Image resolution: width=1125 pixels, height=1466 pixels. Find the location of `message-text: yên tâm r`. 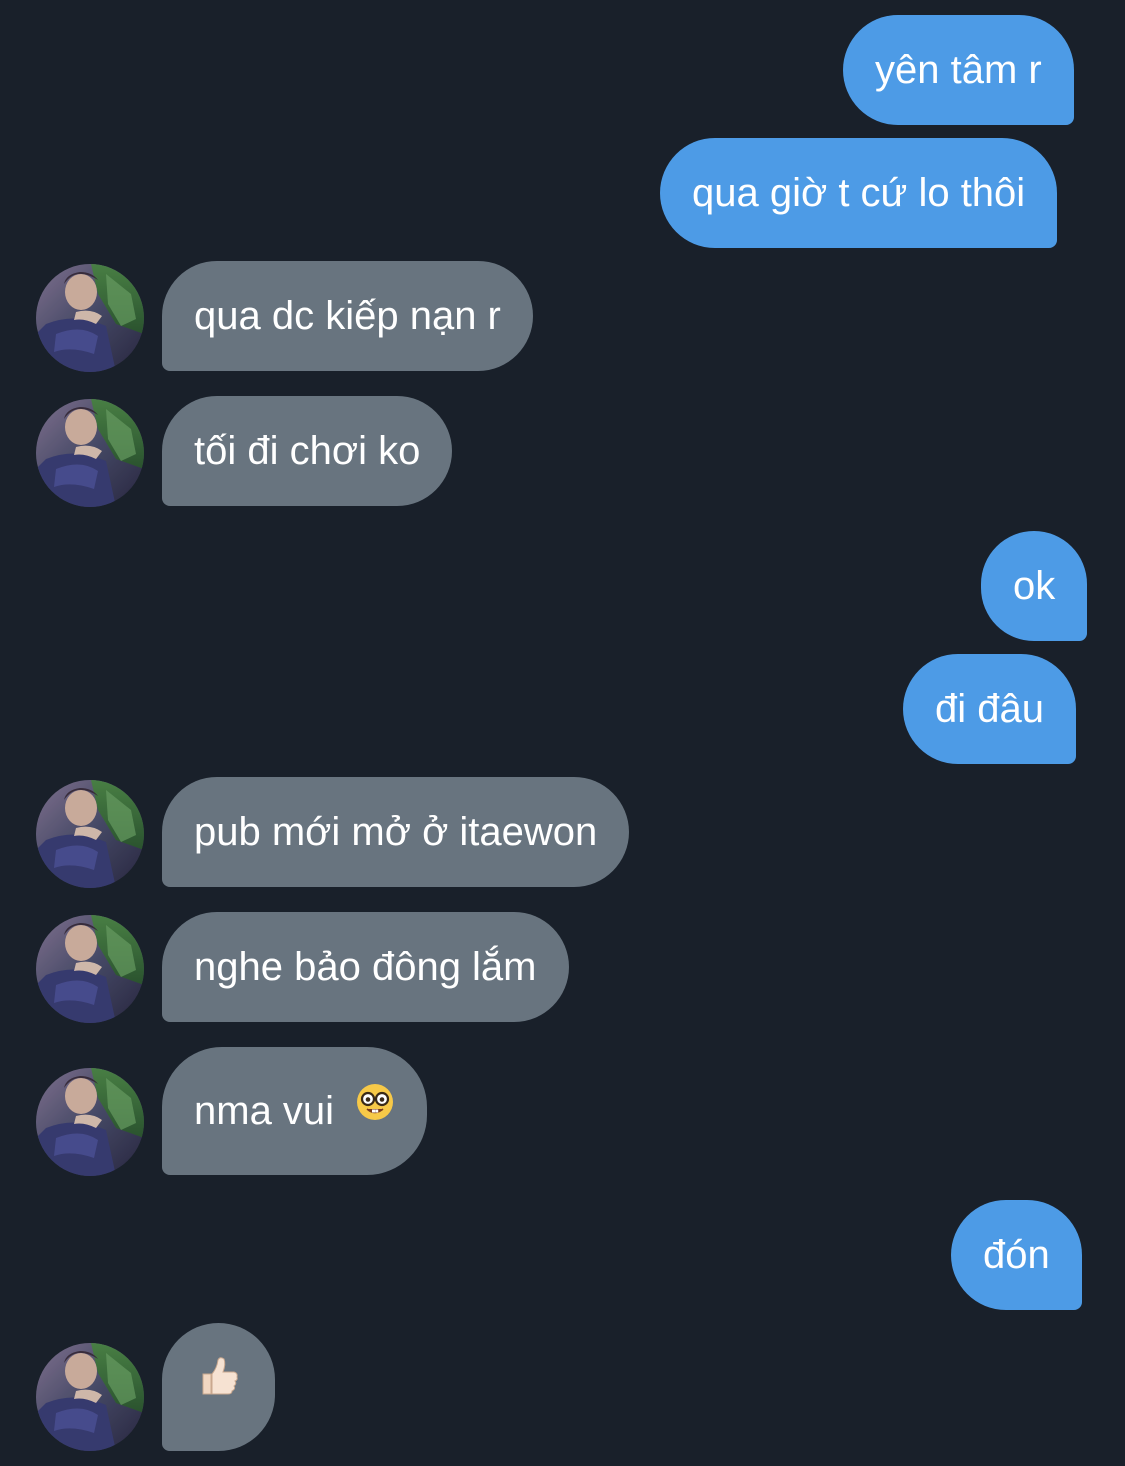

message-text: yên tâm r is located at coordinates (958, 70).